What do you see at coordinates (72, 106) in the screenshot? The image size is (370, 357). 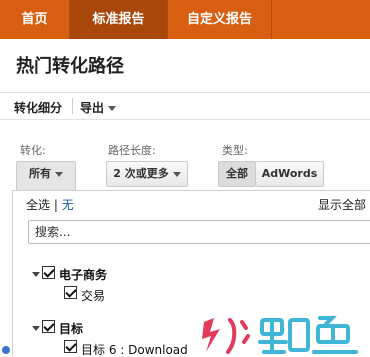 I see `toolbar-divider` at bounding box center [72, 106].